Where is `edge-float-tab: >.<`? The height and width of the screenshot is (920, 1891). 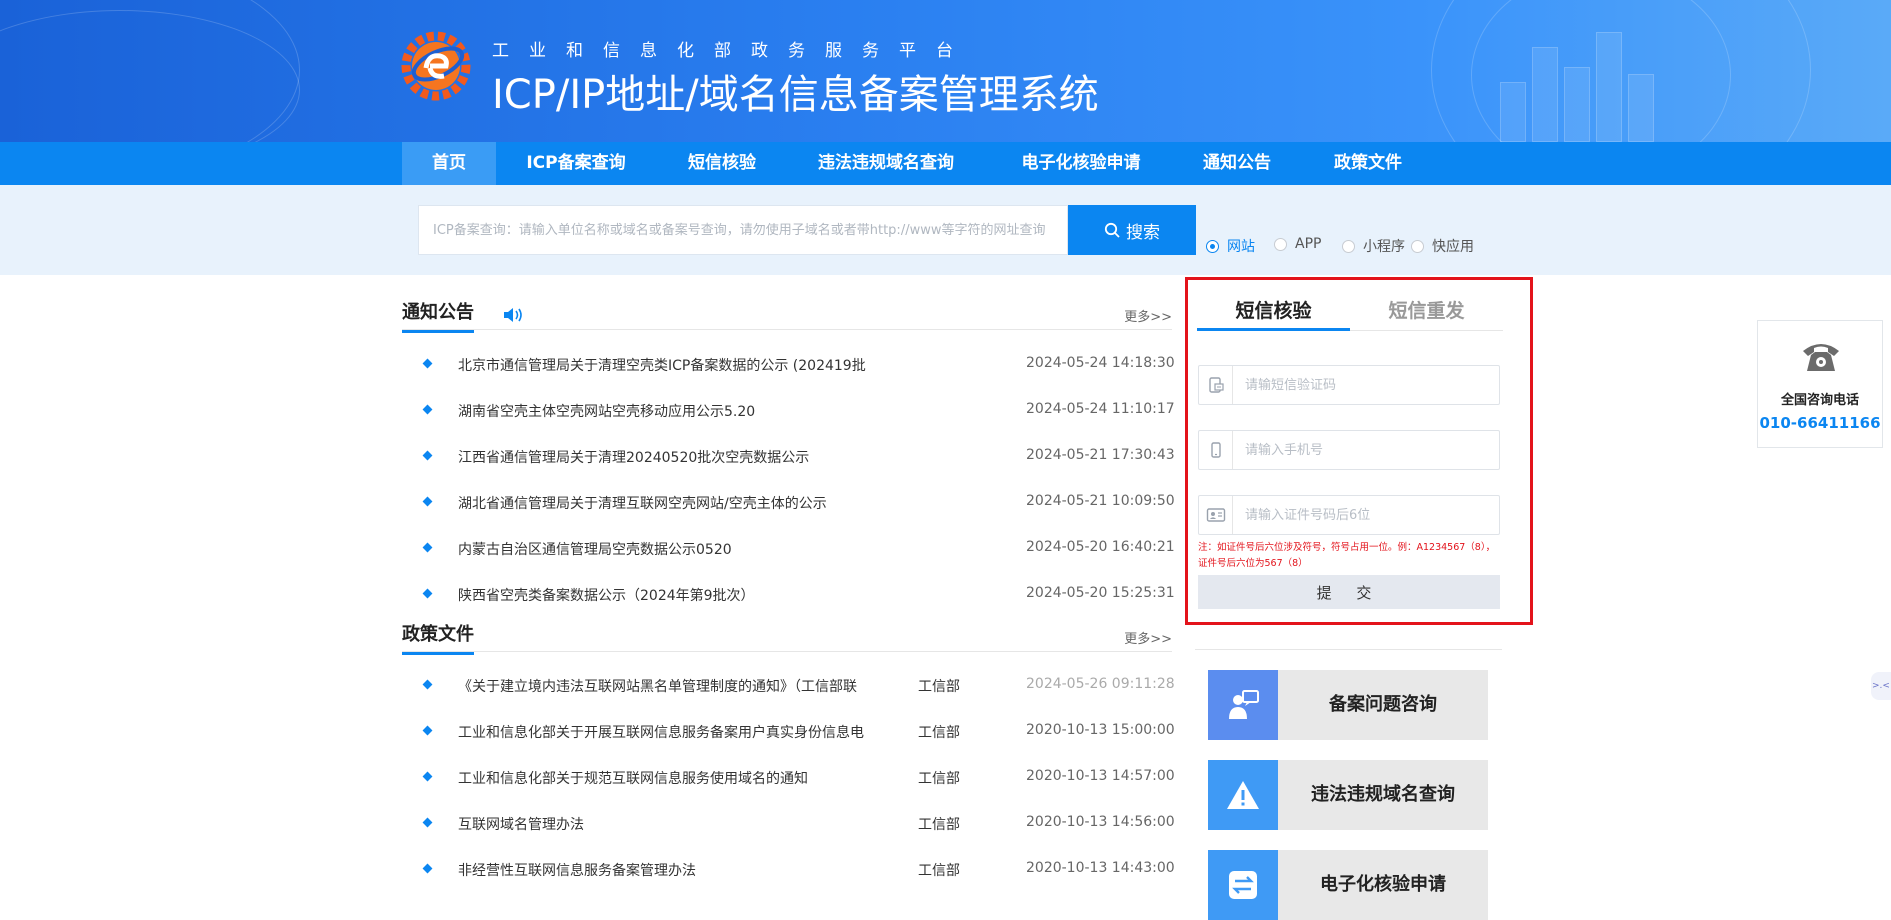 edge-float-tab: >.< is located at coordinates (1881, 686).